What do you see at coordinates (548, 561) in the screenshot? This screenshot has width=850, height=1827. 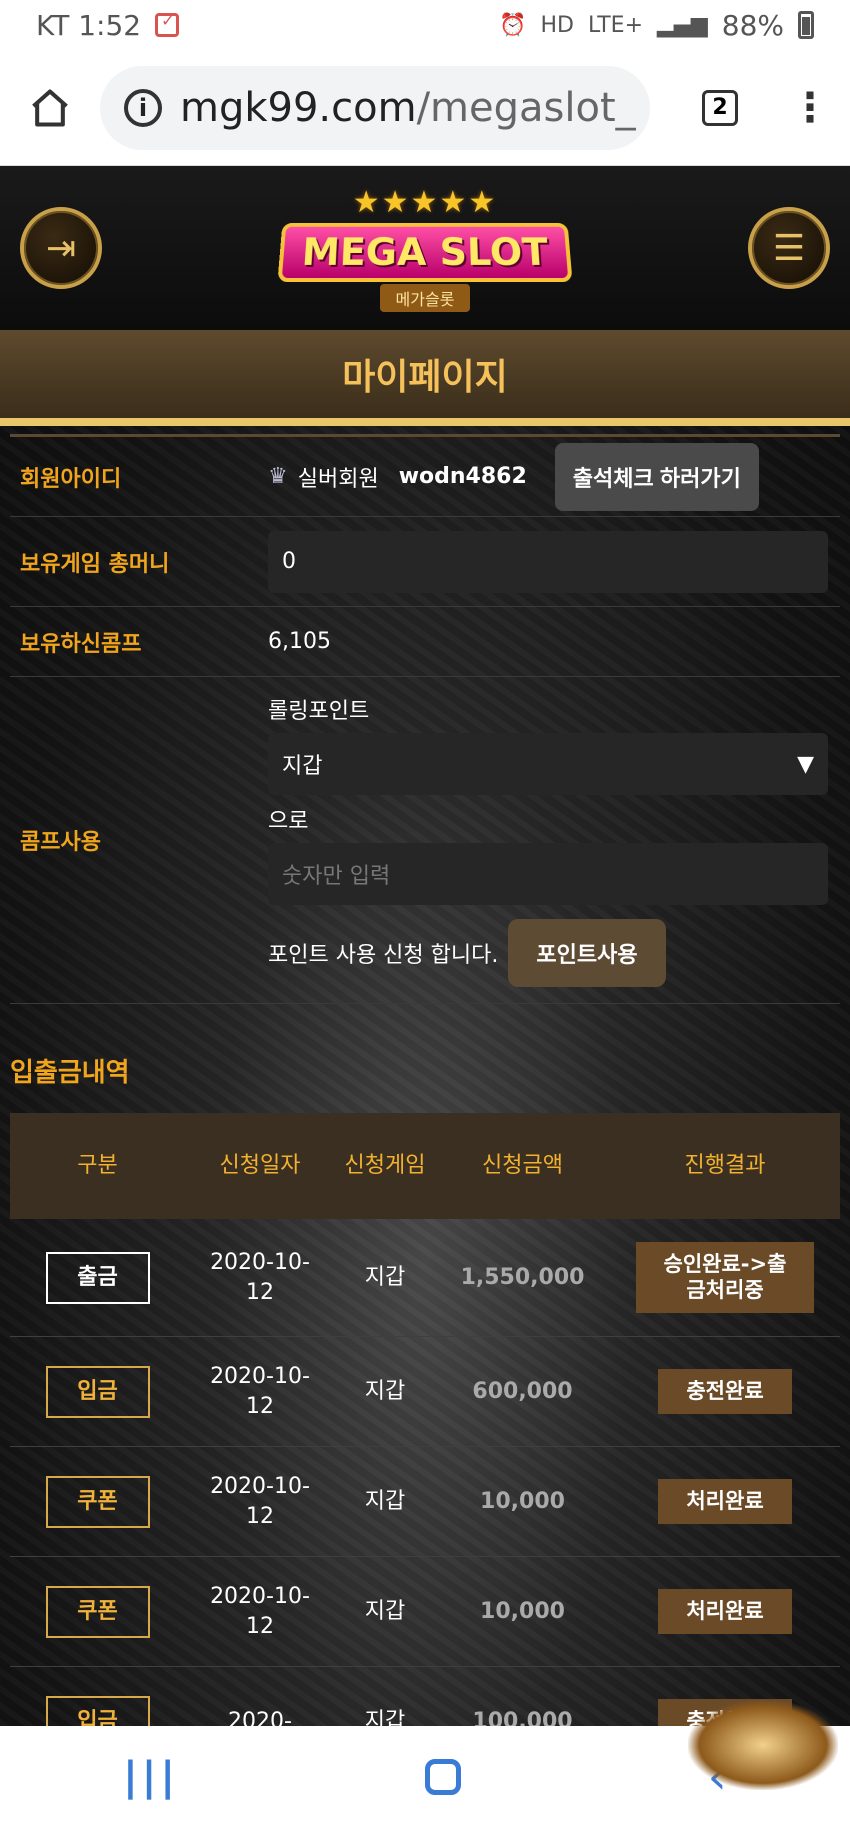 I see `game-money-field: 0` at bounding box center [548, 561].